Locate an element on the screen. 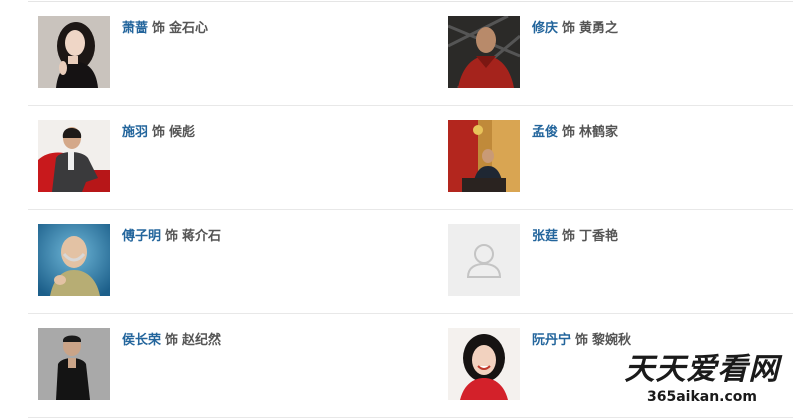 This screenshot has width=793, height=418. avatar-placeholder-icon is located at coordinates (484, 260).